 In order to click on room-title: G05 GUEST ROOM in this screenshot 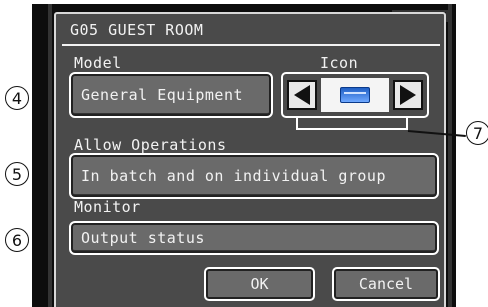, I will do `click(137, 30)`.